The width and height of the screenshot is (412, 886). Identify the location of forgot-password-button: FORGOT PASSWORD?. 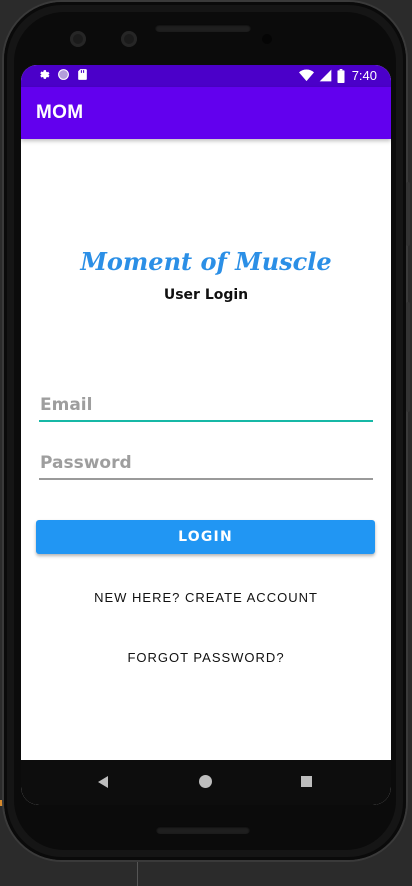
(206, 657).